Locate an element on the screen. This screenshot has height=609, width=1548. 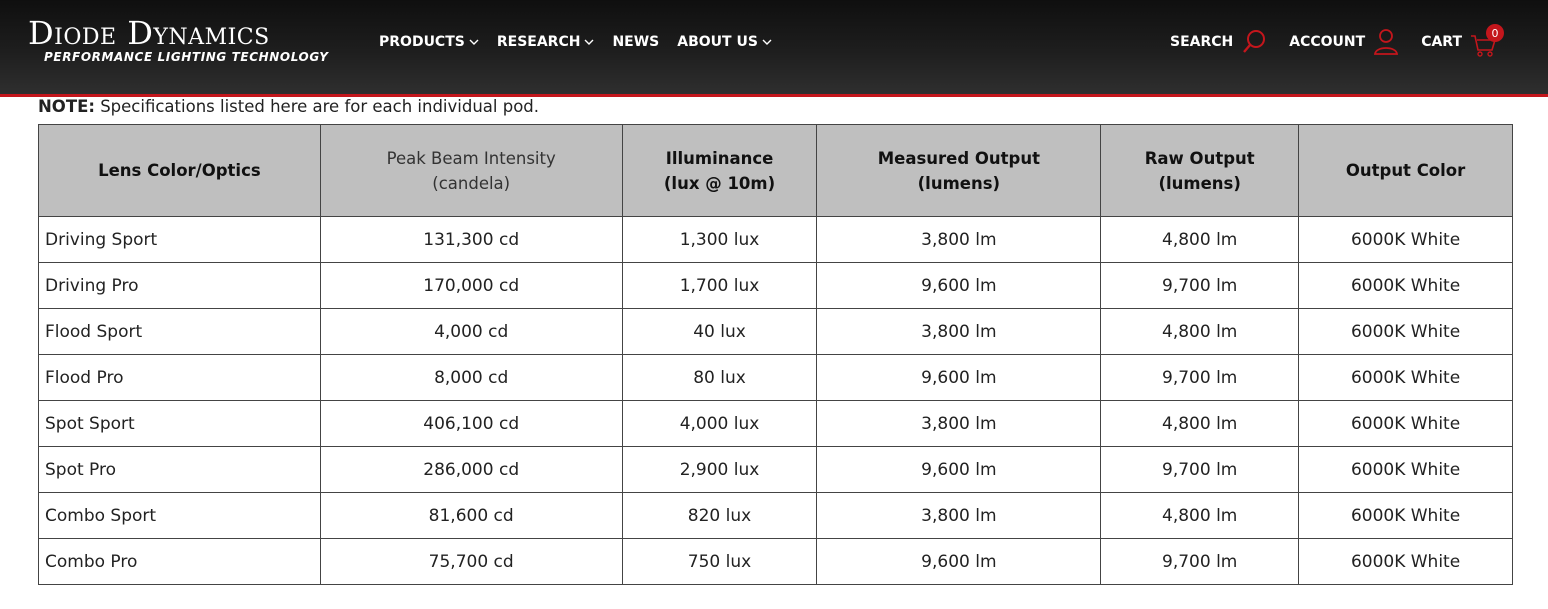
cart-count-badge: 0 is located at coordinates (1495, 33).